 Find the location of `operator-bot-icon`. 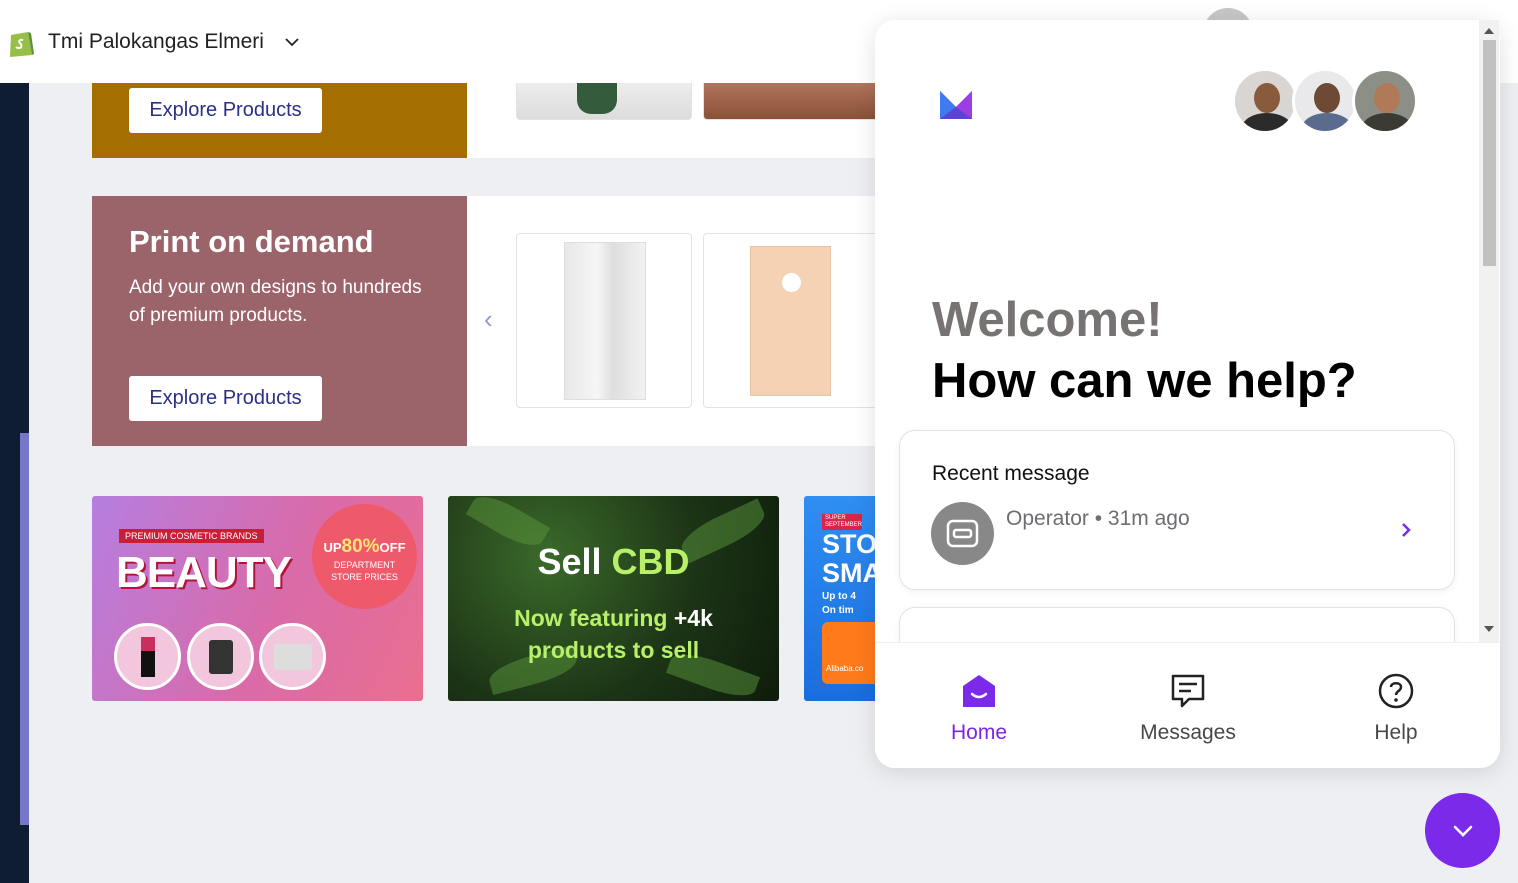

operator-bot-icon is located at coordinates (962, 533).